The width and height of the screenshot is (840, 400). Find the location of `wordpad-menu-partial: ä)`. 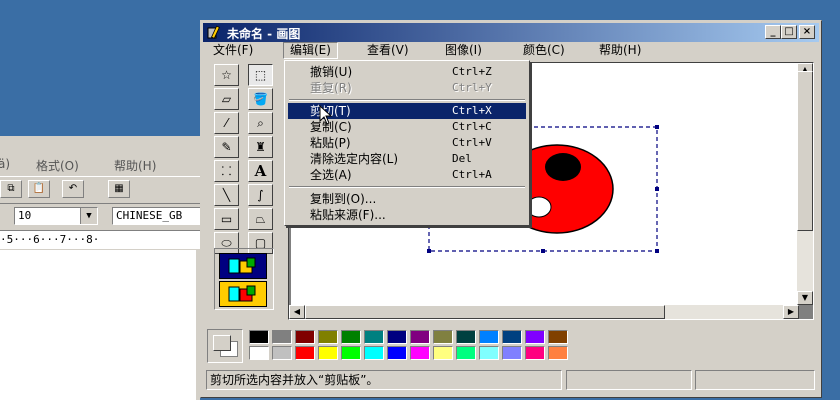

wordpad-menu-partial: ä) is located at coordinates (5, 164).